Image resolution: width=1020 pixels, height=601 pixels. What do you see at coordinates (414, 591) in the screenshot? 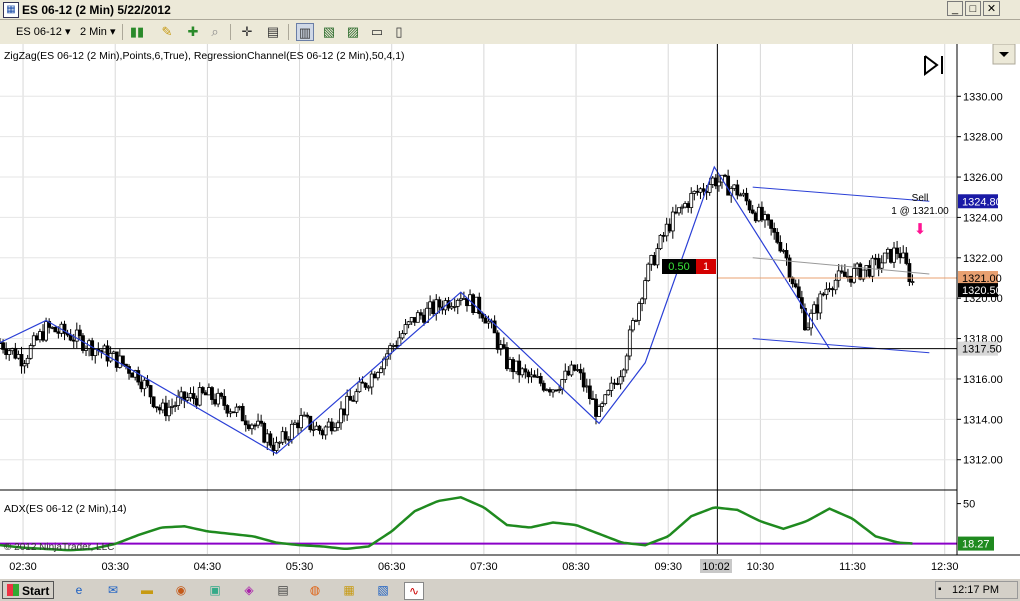
I see `ninjatrader-icon: ∿` at bounding box center [414, 591].